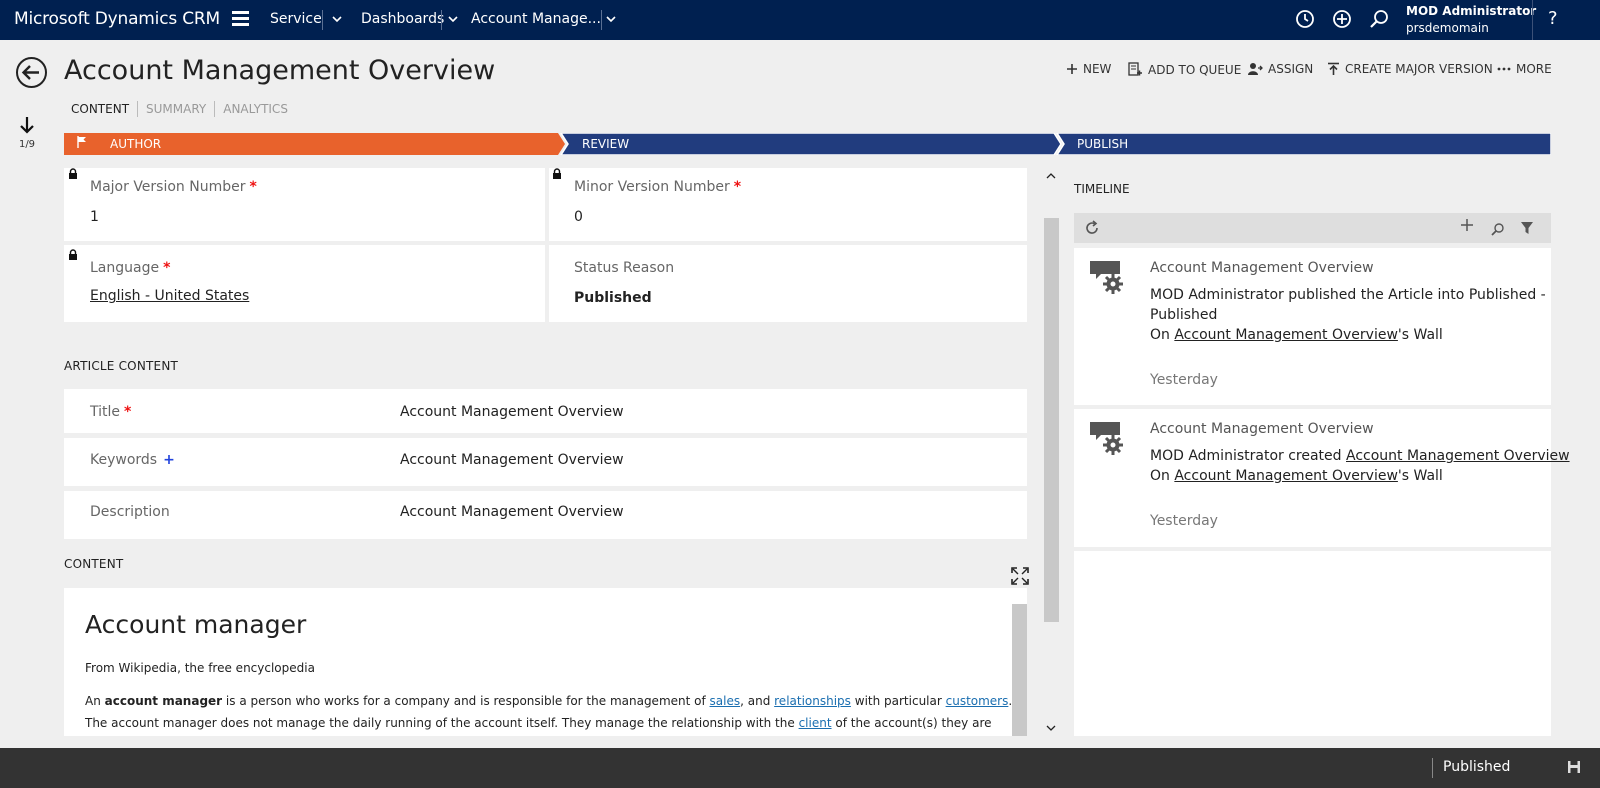 The image size is (1600, 788). What do you see at coordinates (81, 142) in the screenshot?
I see `flag-icon` at bounding box center [81, 142].